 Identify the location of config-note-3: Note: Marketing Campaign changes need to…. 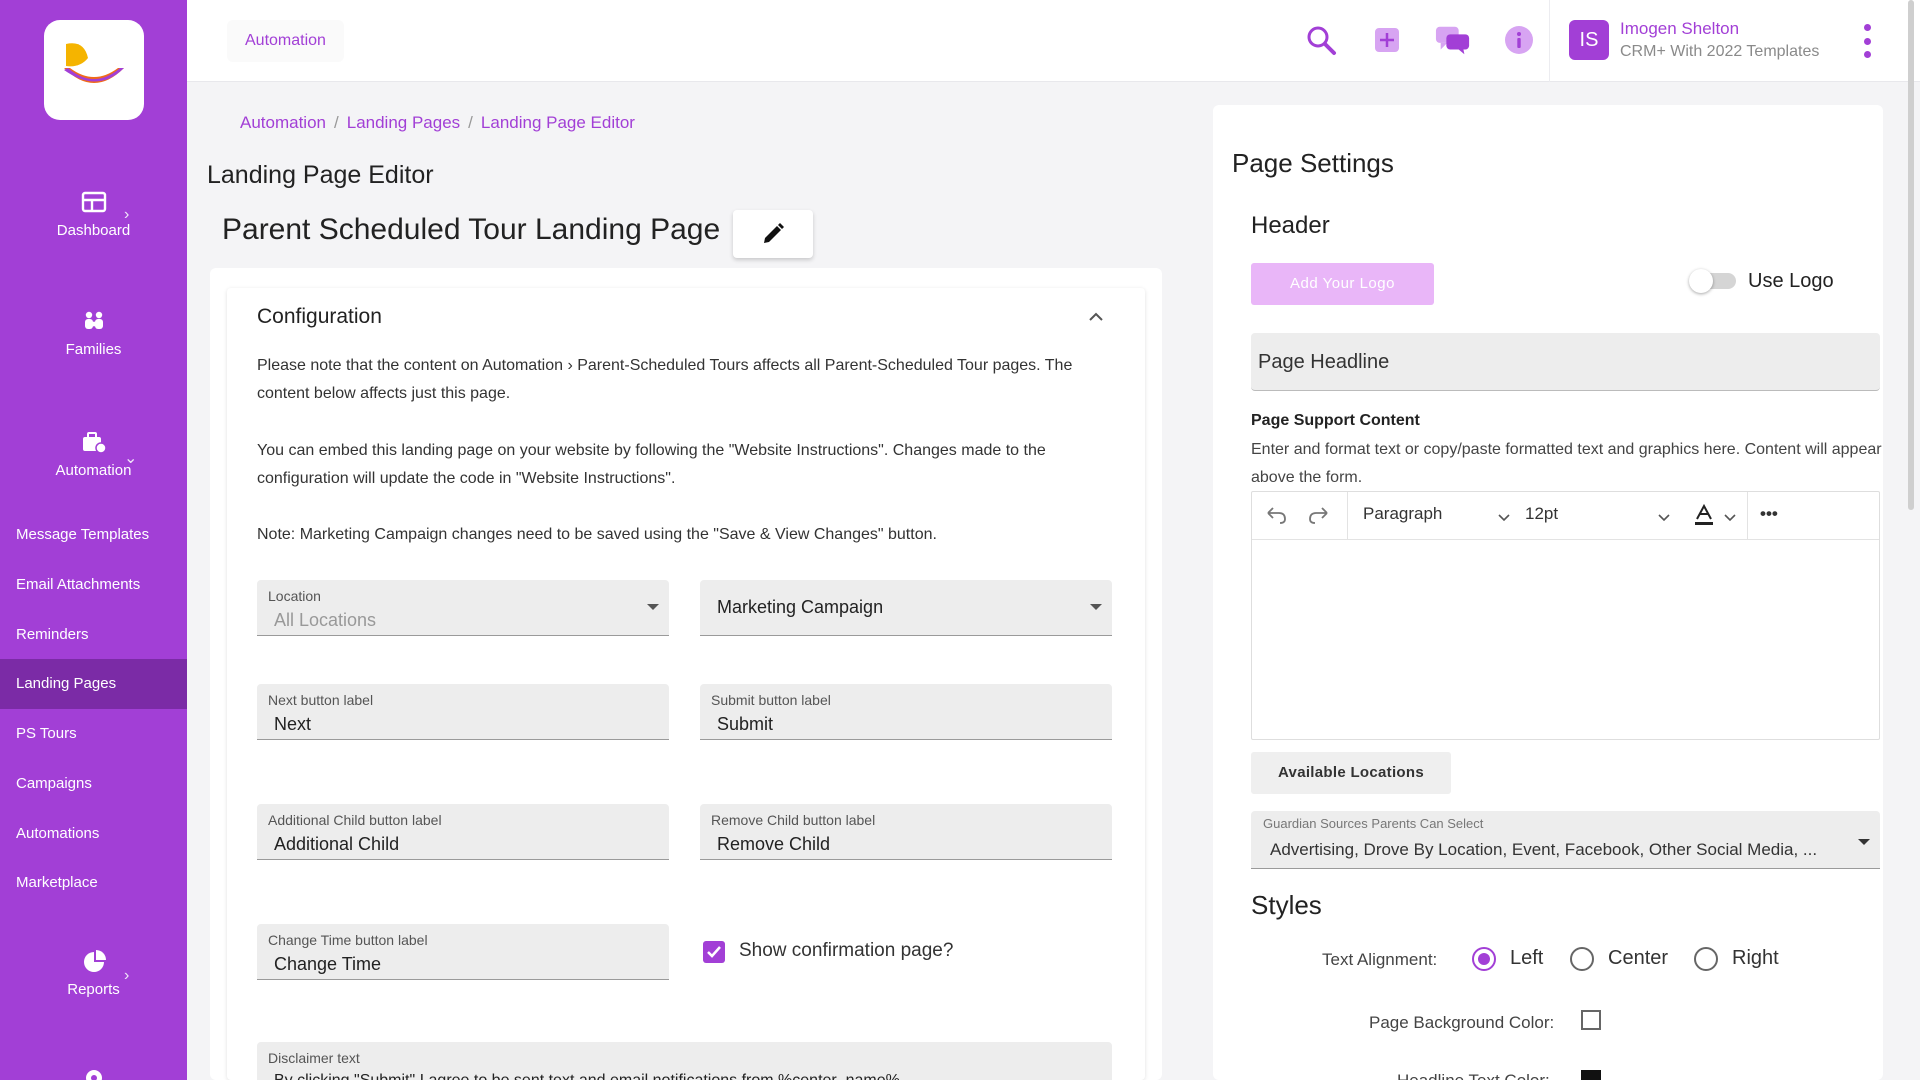
(597, 534).